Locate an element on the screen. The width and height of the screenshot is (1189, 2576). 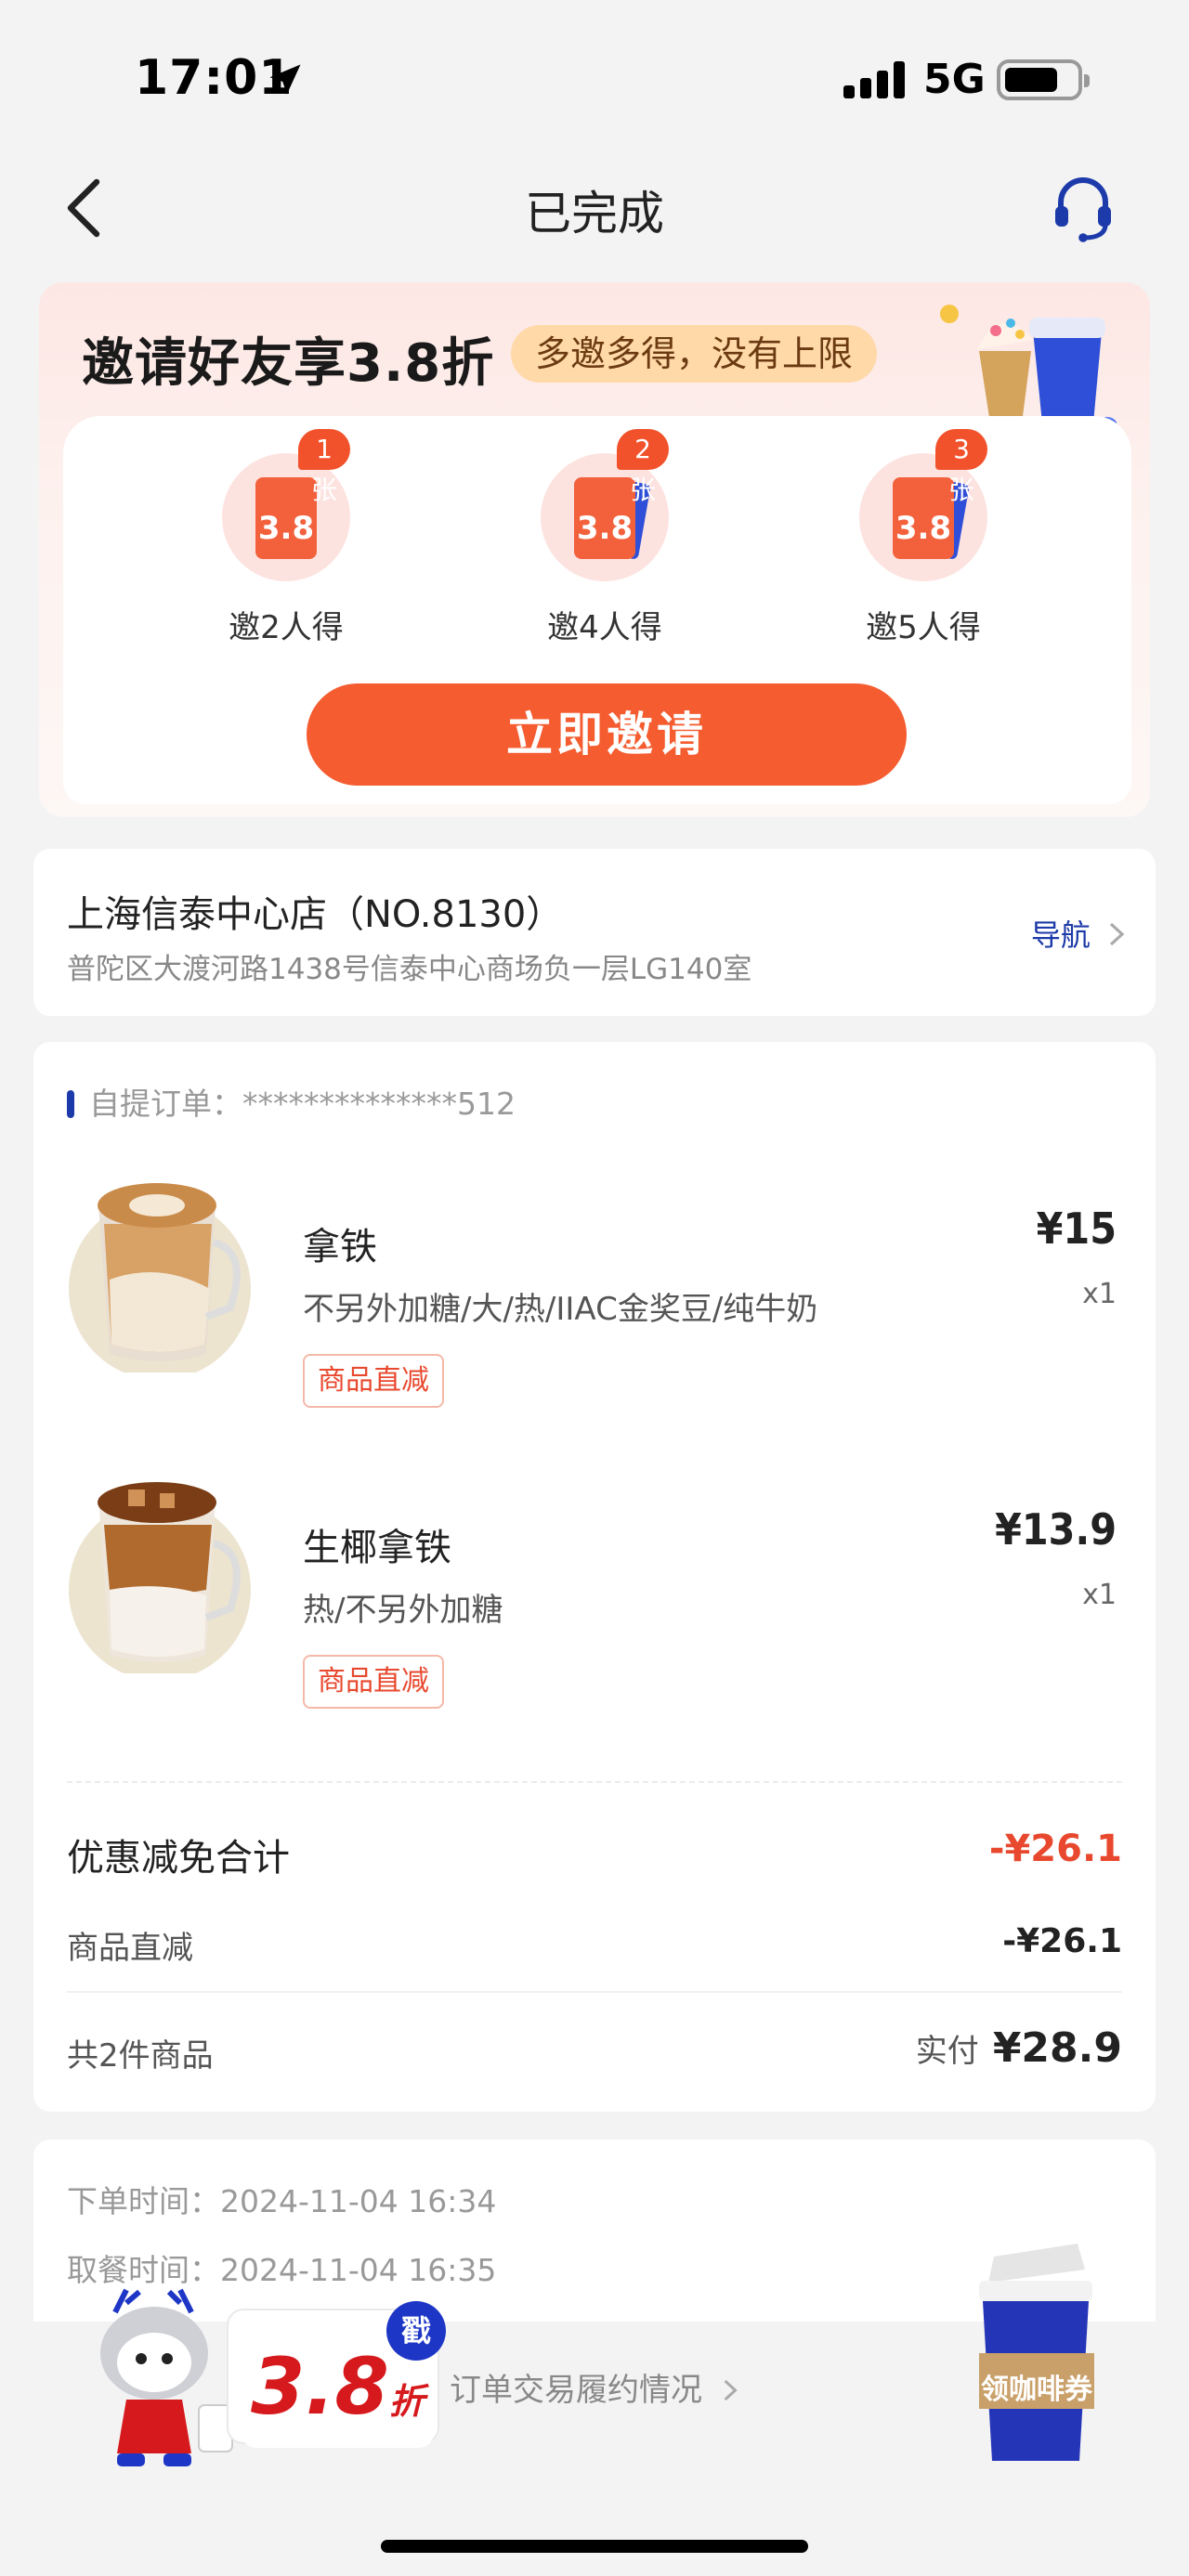
coupon-icon: 3.8 1张 is located at coordinates (286, 505).